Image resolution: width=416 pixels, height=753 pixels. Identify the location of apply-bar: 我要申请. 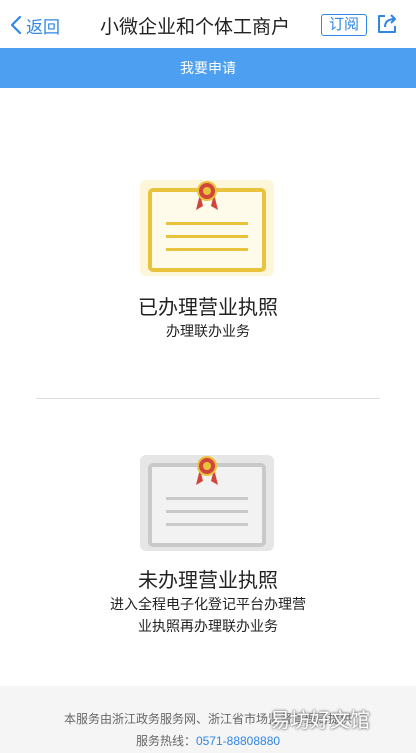
(208, 68).